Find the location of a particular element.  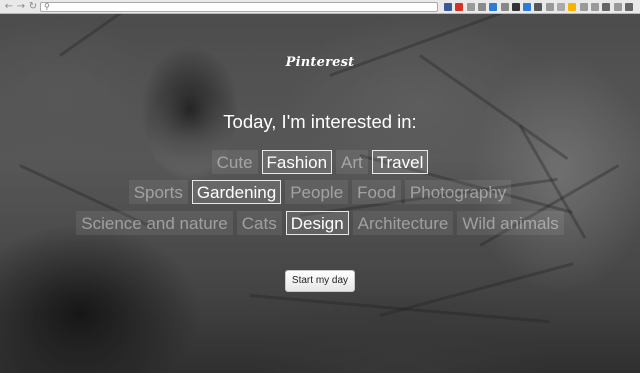

interest-tag-science-and-nature: Science and nature is located at coordinates (154, 223).